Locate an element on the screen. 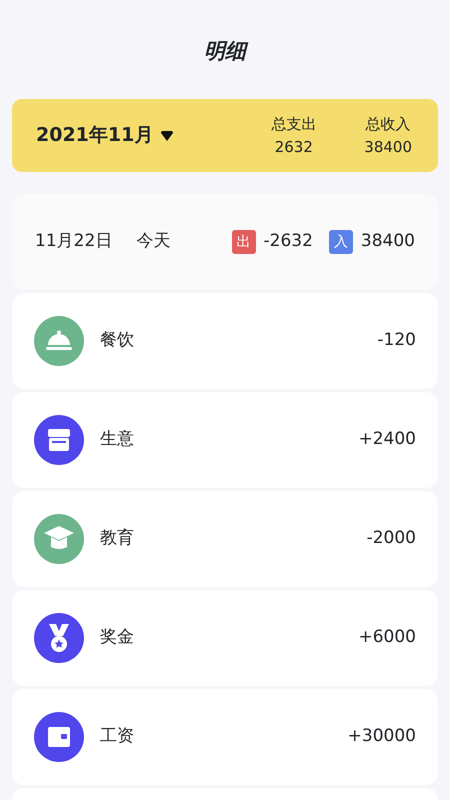 The width and height of the screenshot is (450, 800). record-amount: -120 is located at coordinates (396, 340).